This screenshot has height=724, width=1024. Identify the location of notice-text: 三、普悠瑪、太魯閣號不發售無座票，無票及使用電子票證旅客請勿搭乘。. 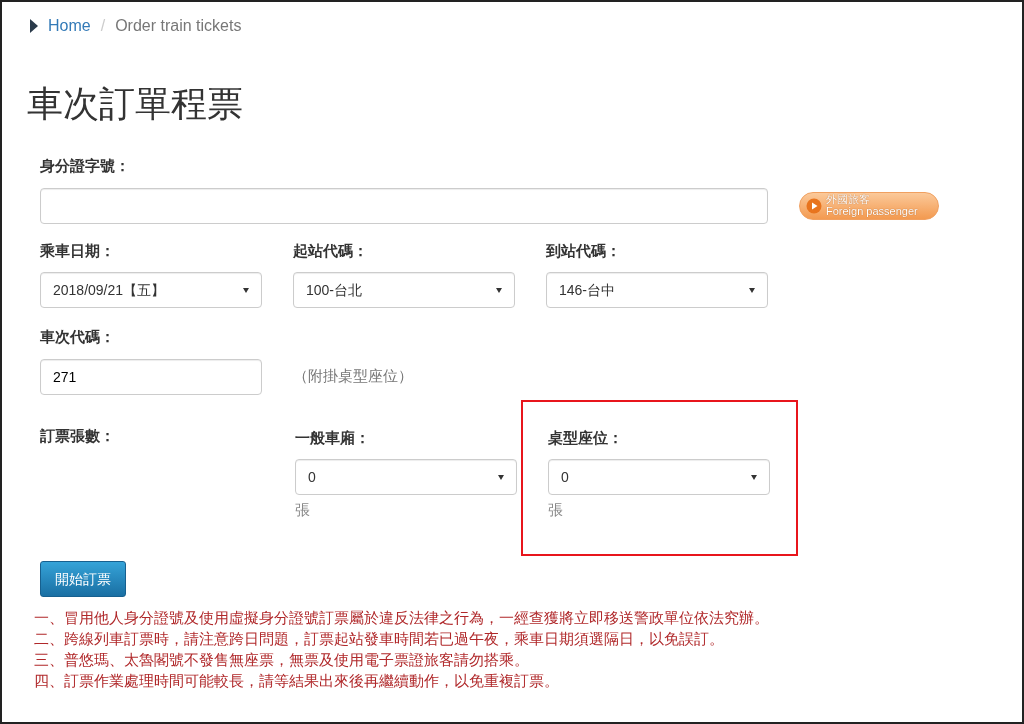
(282, 660).